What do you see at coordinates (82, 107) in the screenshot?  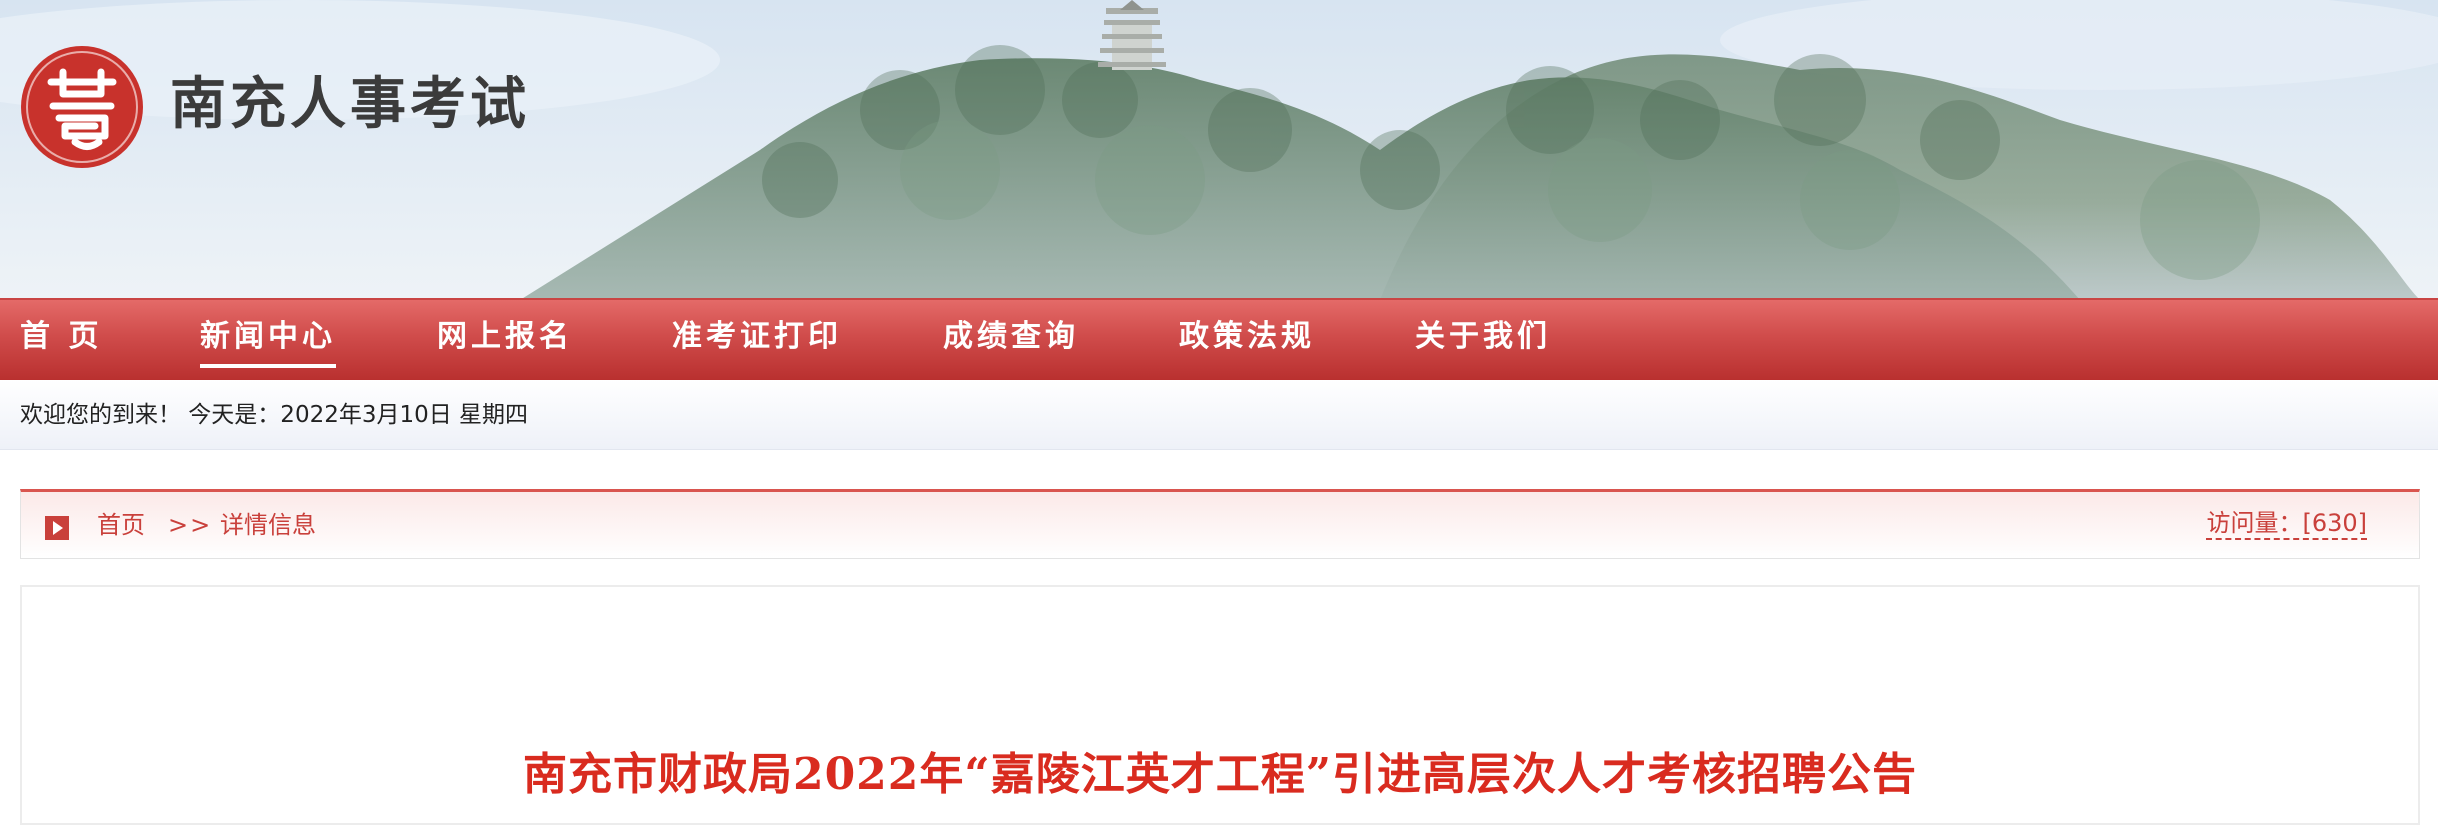 I see `seal-logo-icon` at bounding box center [82, 107].